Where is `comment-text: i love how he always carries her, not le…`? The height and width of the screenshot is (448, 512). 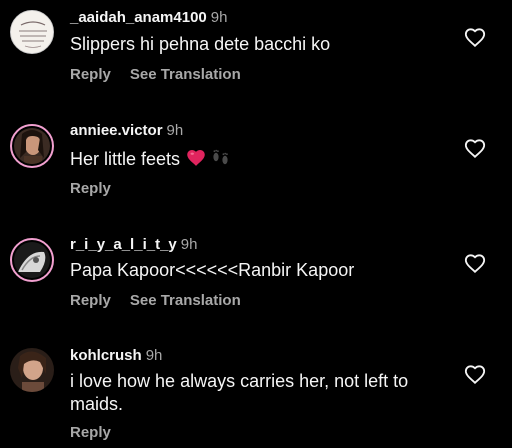 comment-text: i love how he always carries her, not le… is located at coordinates (239, 392).